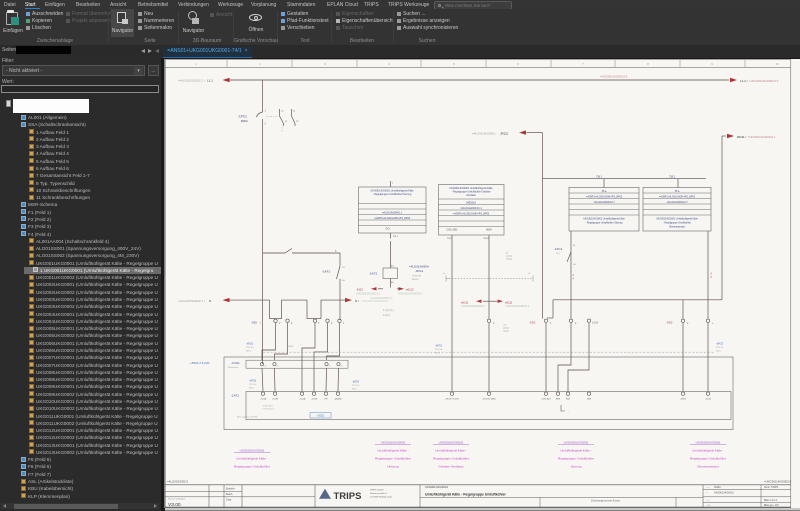 The image size is (800, 511). Describe the element at coordinates (291, 347) in the screenshot. I see `svg-text: GNYE` at that location.